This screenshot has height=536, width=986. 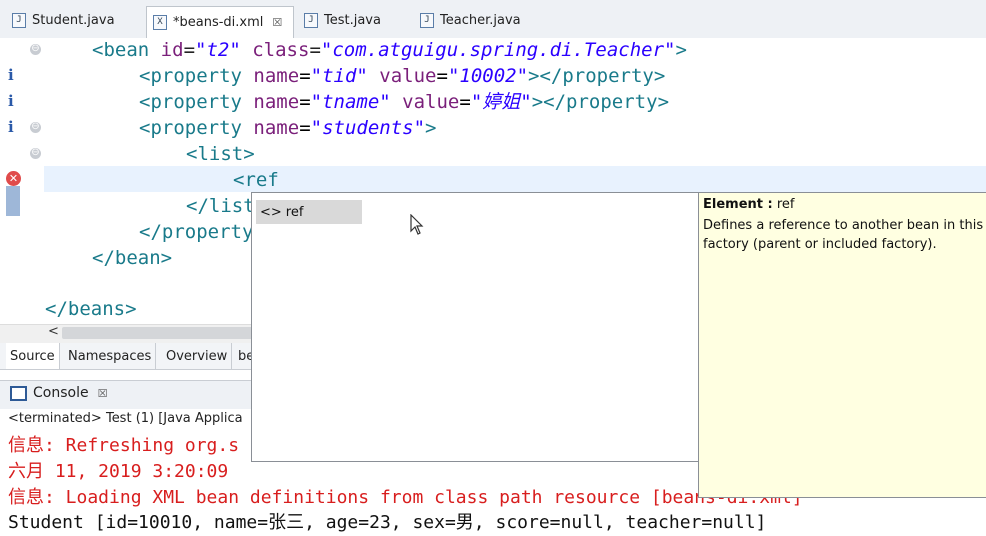 I want to click on error-icon: ✕, so click(x=13, y=178).